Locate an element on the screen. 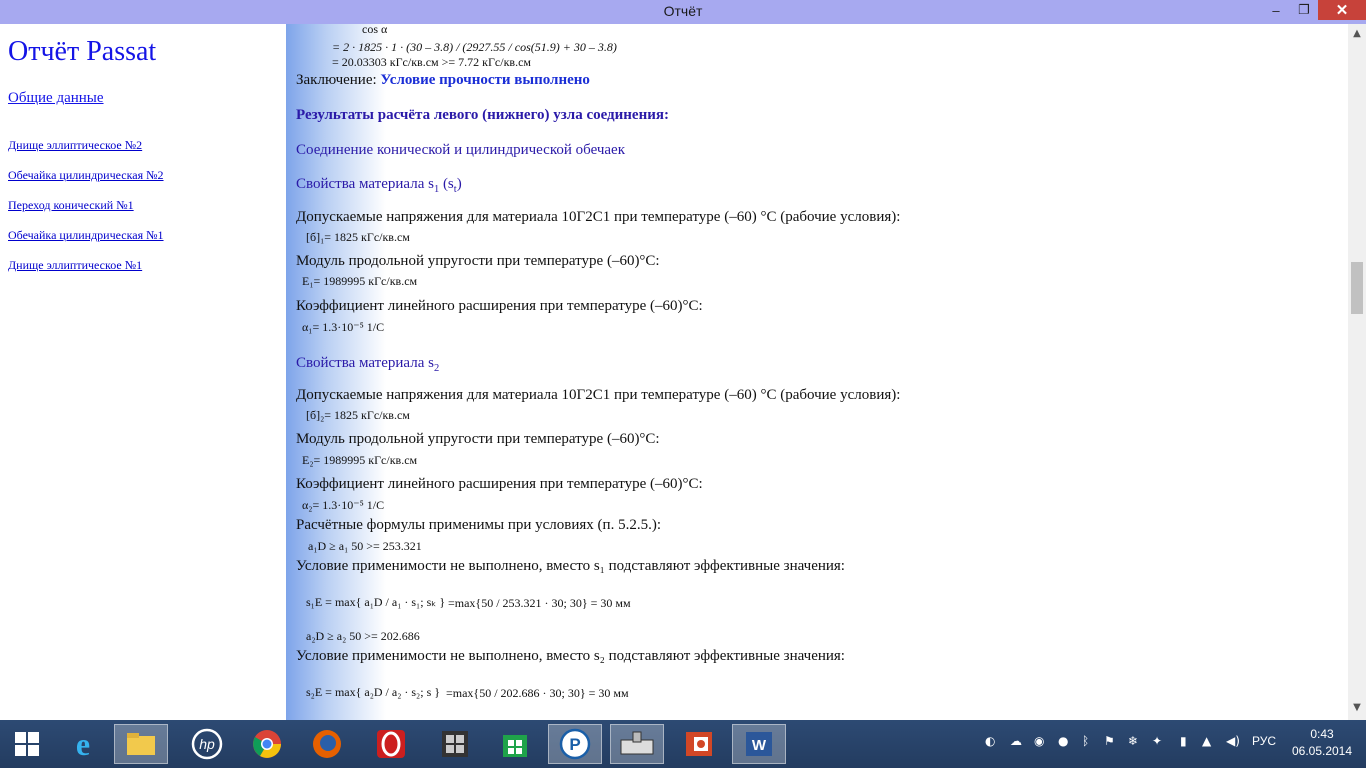 The image size is (1366, 768). window-titlebar: Отчёт – ❐ ✕ is located at coordinates (683, 12).